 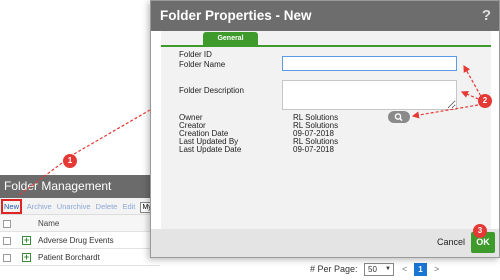 What do you see at coordinates (379, 269) in the screenshot?
I see `per-page-select: 50 ▼` at bounding box center [379, 269].